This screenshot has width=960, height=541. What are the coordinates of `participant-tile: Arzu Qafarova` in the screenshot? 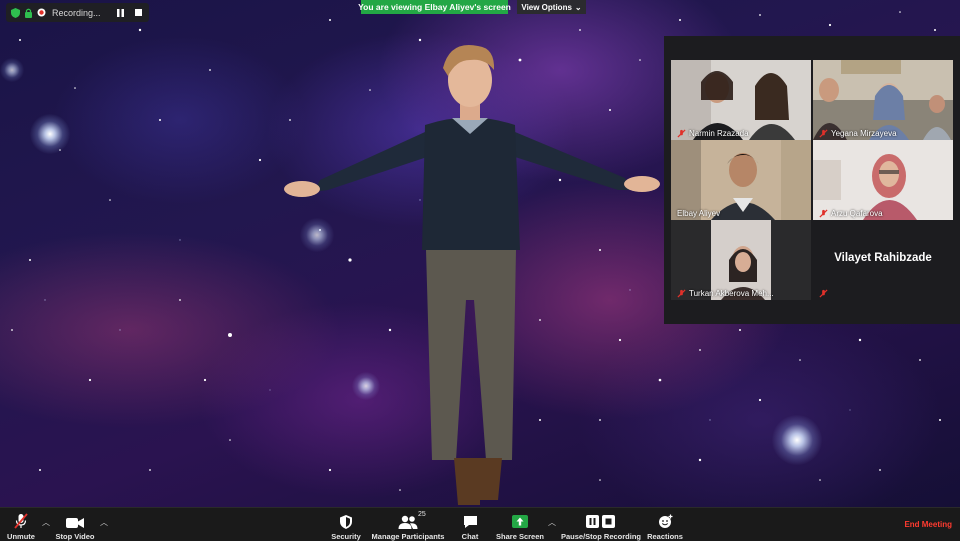 It's located at (883, 180).